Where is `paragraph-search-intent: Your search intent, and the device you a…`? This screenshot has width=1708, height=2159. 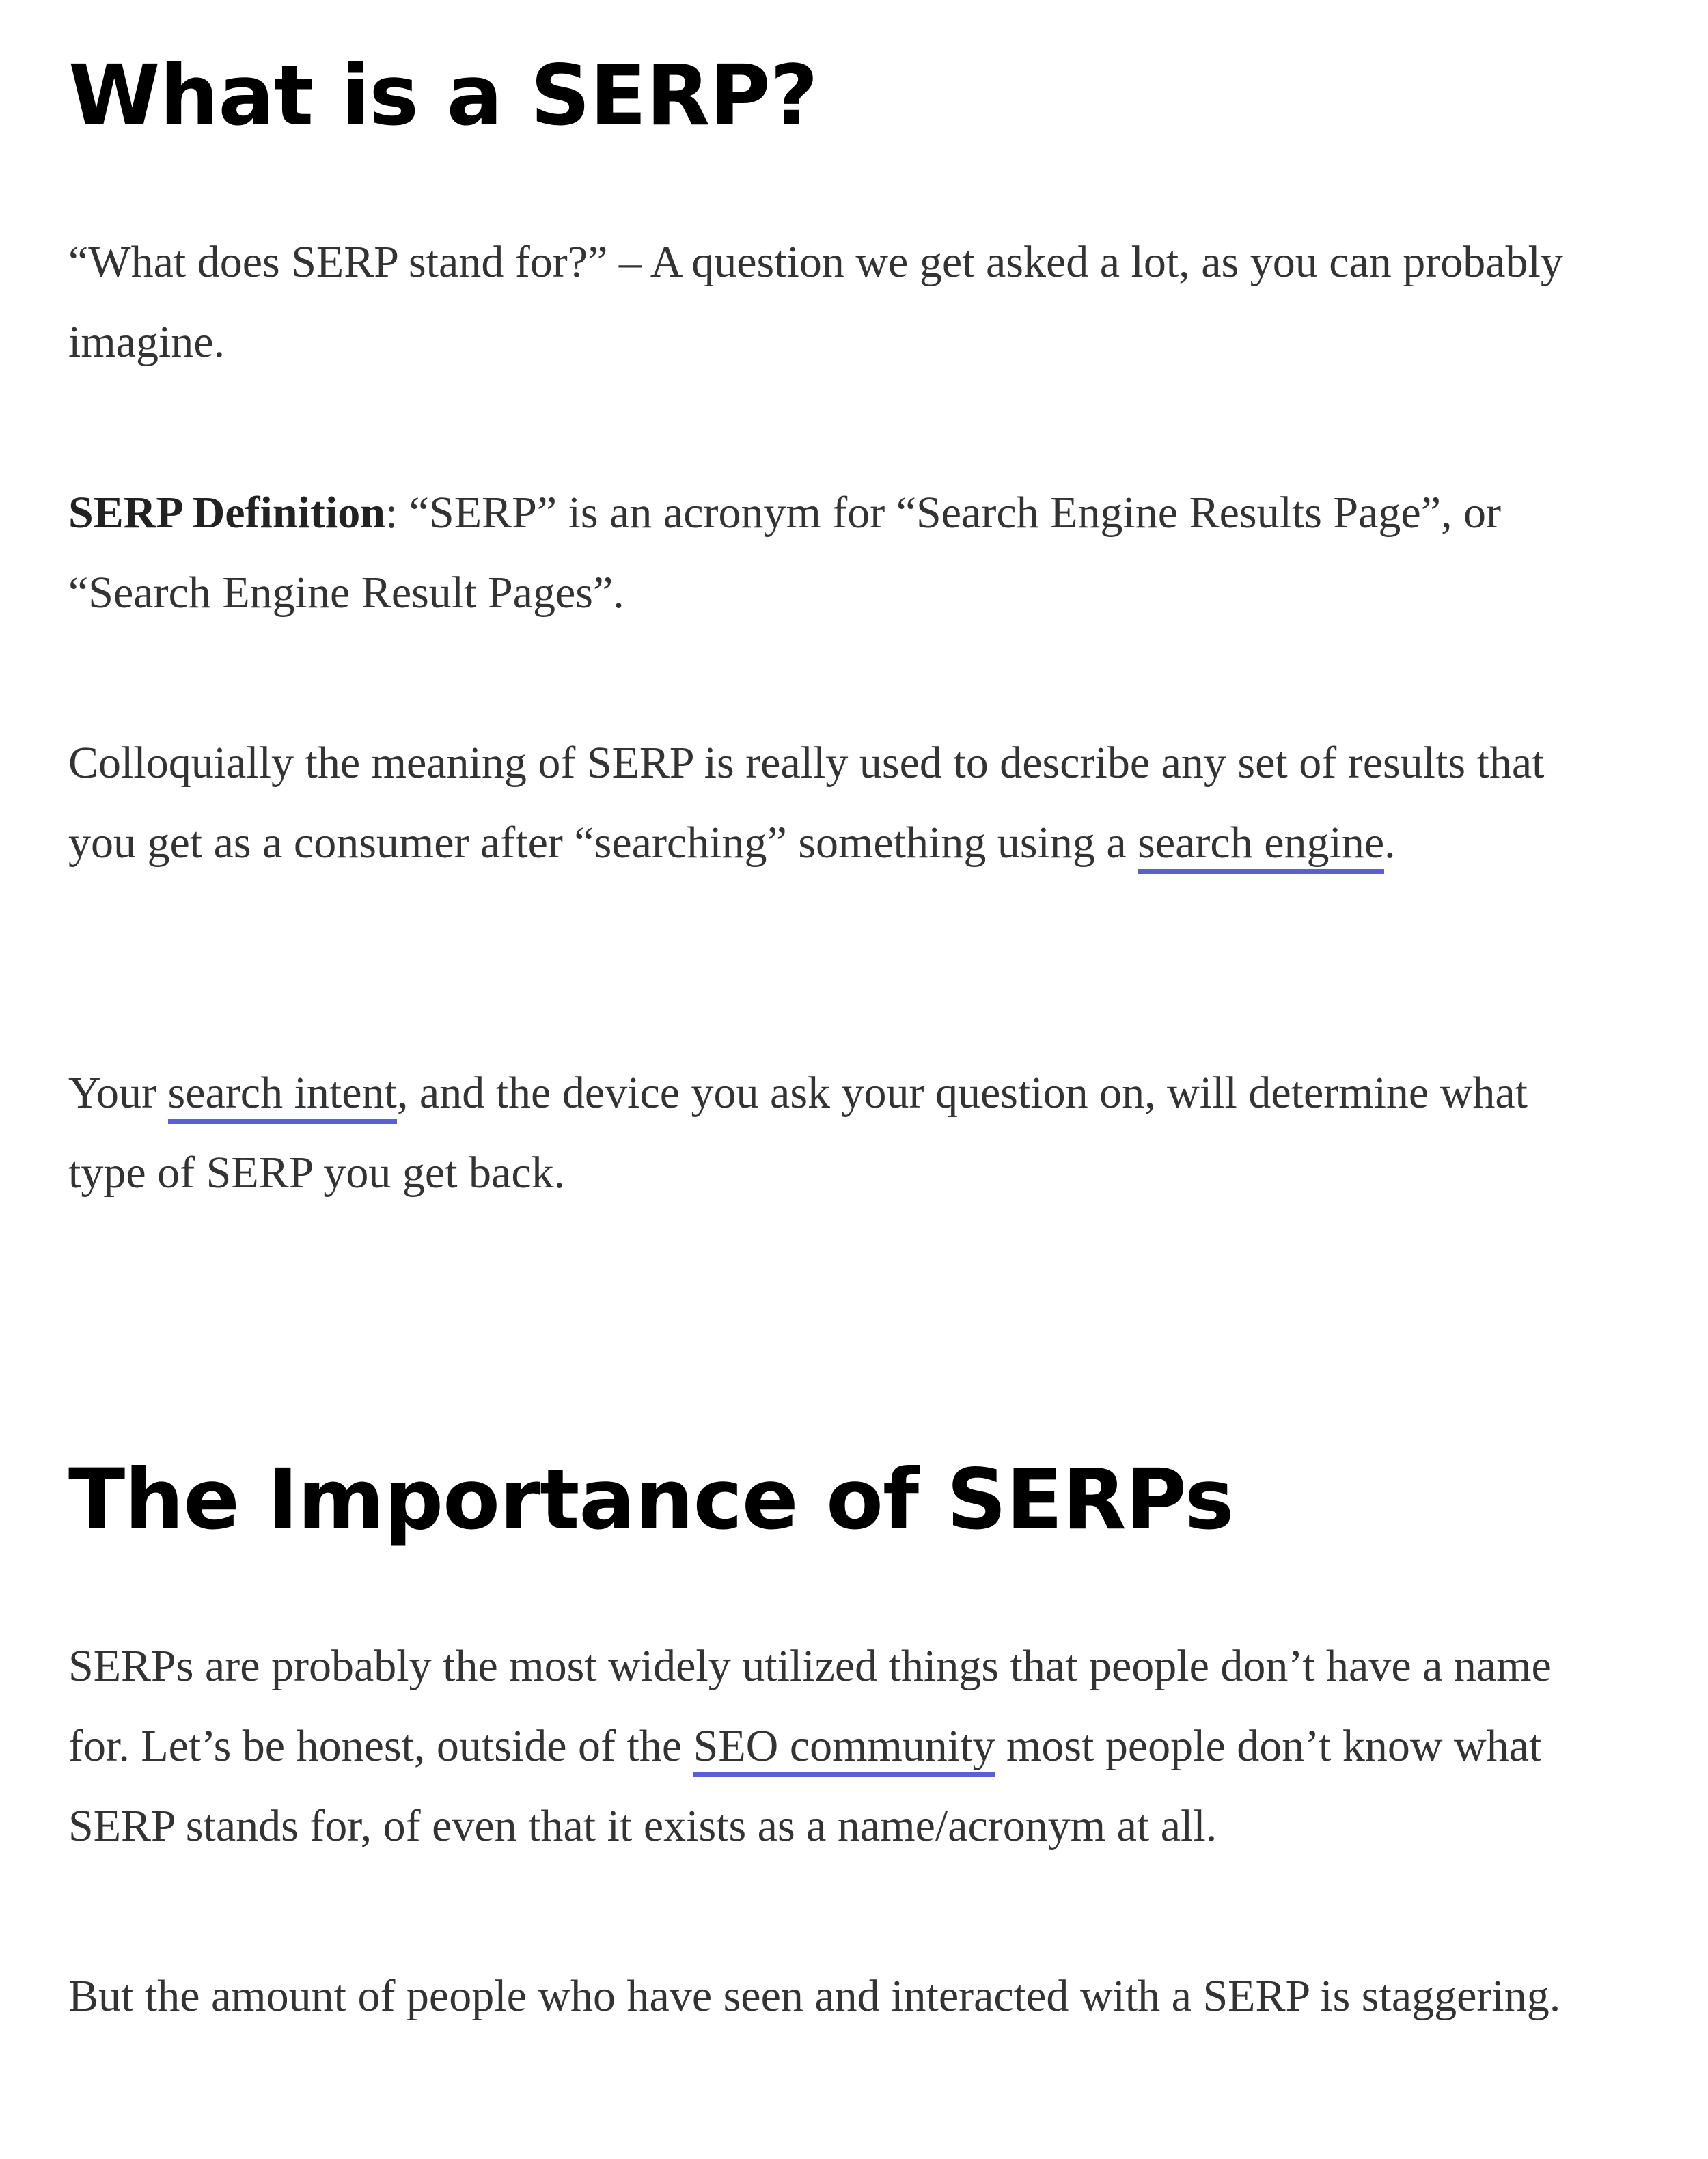 paragraph-search-intent: Your search intent, and the device you a… is located at coordinates (840, 1133).